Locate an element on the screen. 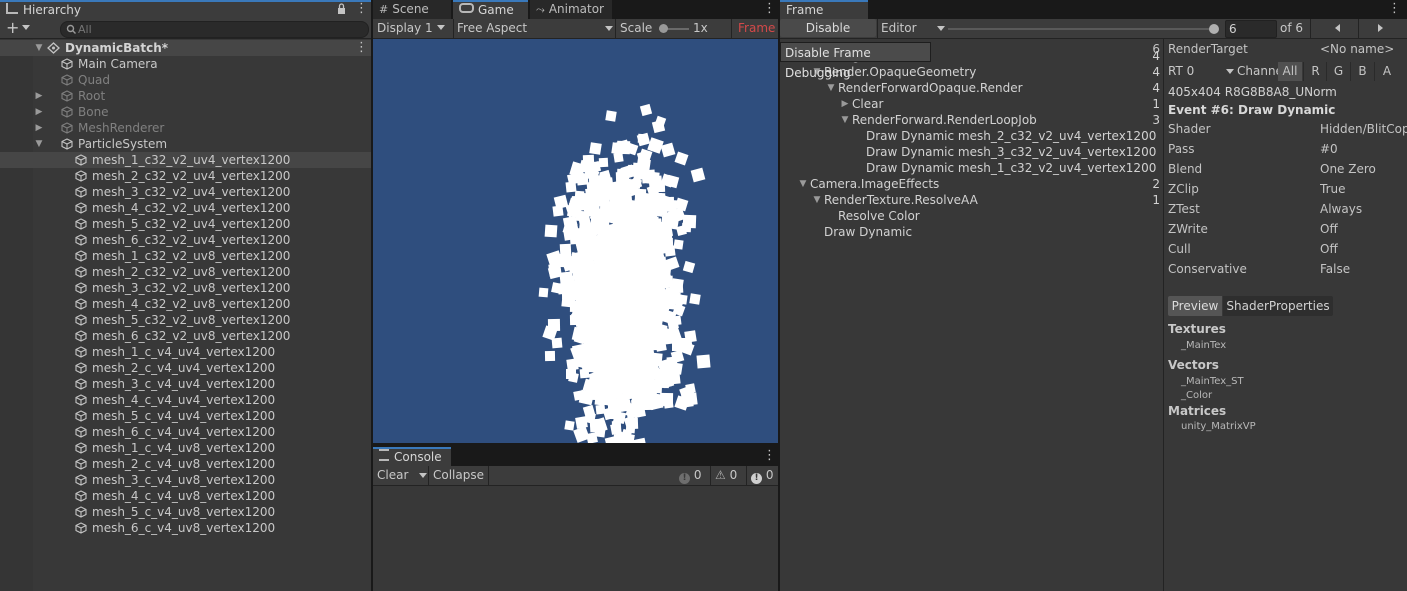 This screenshot has height=591, width=1407. hierarchy-item: mesh_1_c32_v2_uv8_vertex1200 is located at coordinates (185, 256).